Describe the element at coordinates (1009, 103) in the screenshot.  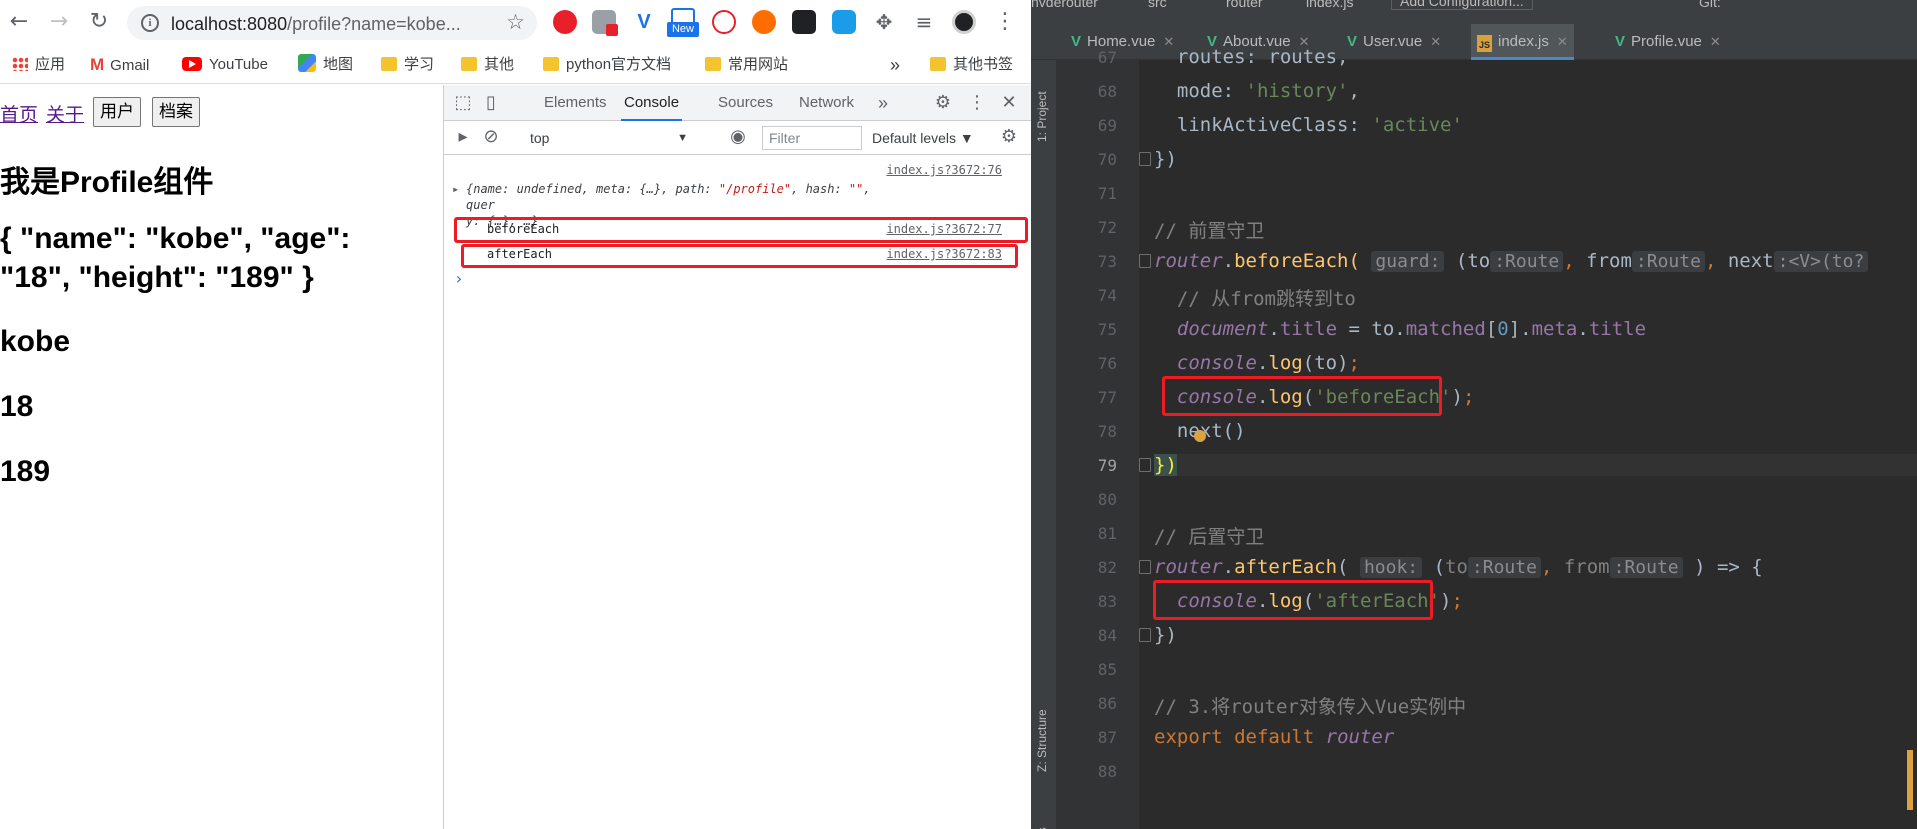
I see `close-devtools-icon: ✕` at that location.